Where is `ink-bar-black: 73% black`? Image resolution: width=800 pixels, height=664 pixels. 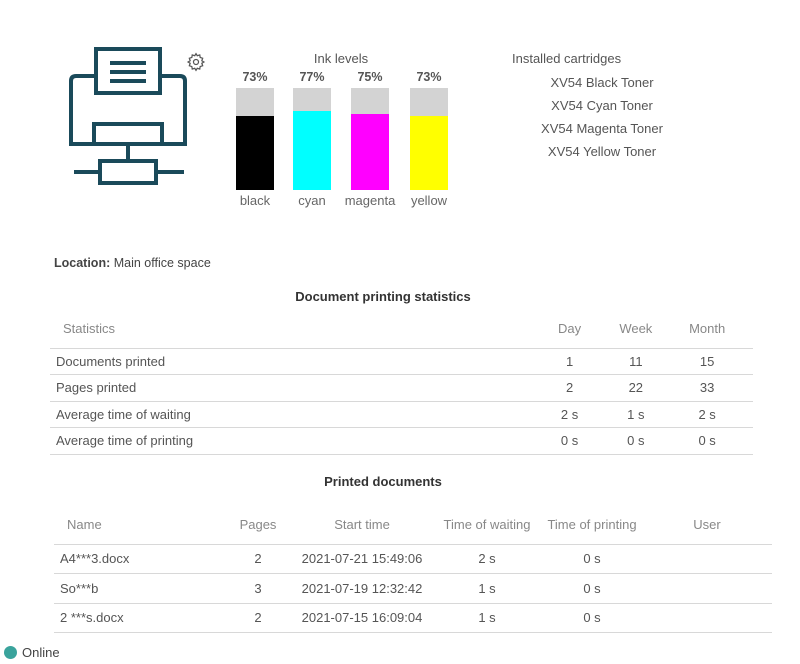 ink-bar-black: 73% black is located at coordinates (255, 138).